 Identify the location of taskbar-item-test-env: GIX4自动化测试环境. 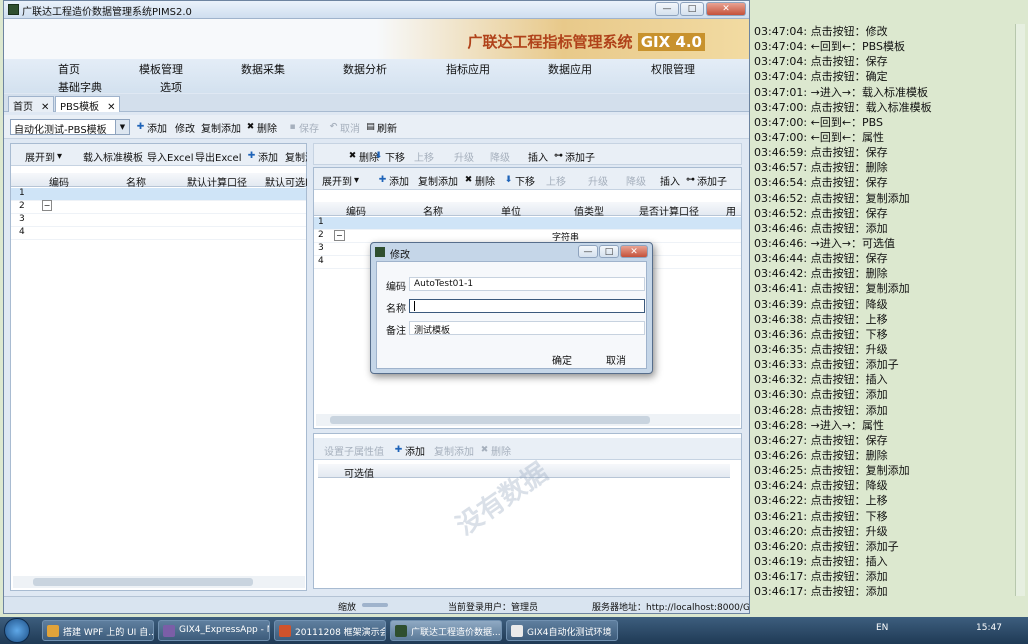
(562, 630).